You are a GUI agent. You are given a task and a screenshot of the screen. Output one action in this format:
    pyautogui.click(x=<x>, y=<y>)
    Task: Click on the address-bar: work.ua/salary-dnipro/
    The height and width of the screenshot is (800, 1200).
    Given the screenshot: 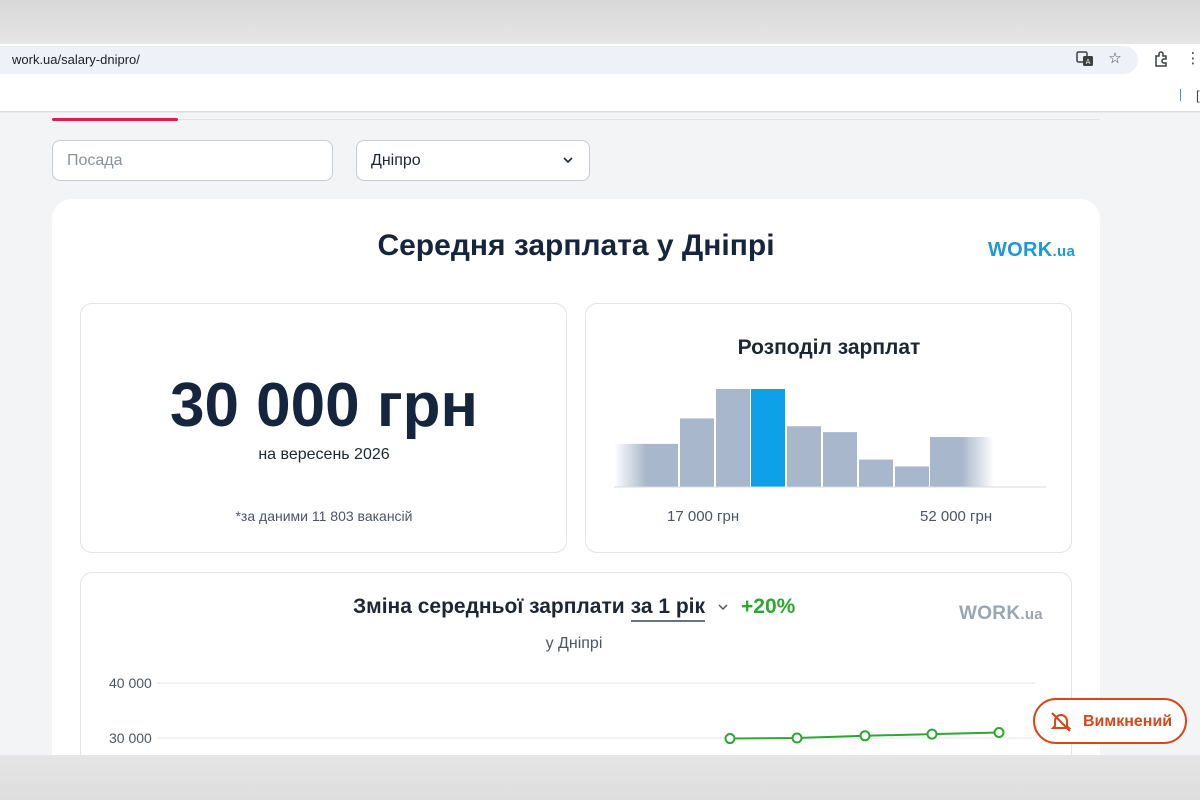 What is the action you would take?
    pyautogui.click(x=569, y=60)
    